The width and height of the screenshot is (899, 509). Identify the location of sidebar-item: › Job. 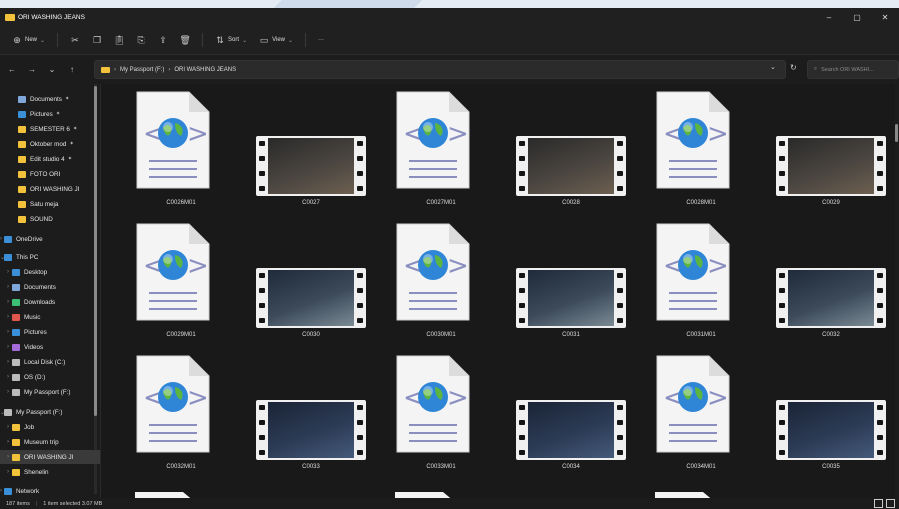
(50, 427).